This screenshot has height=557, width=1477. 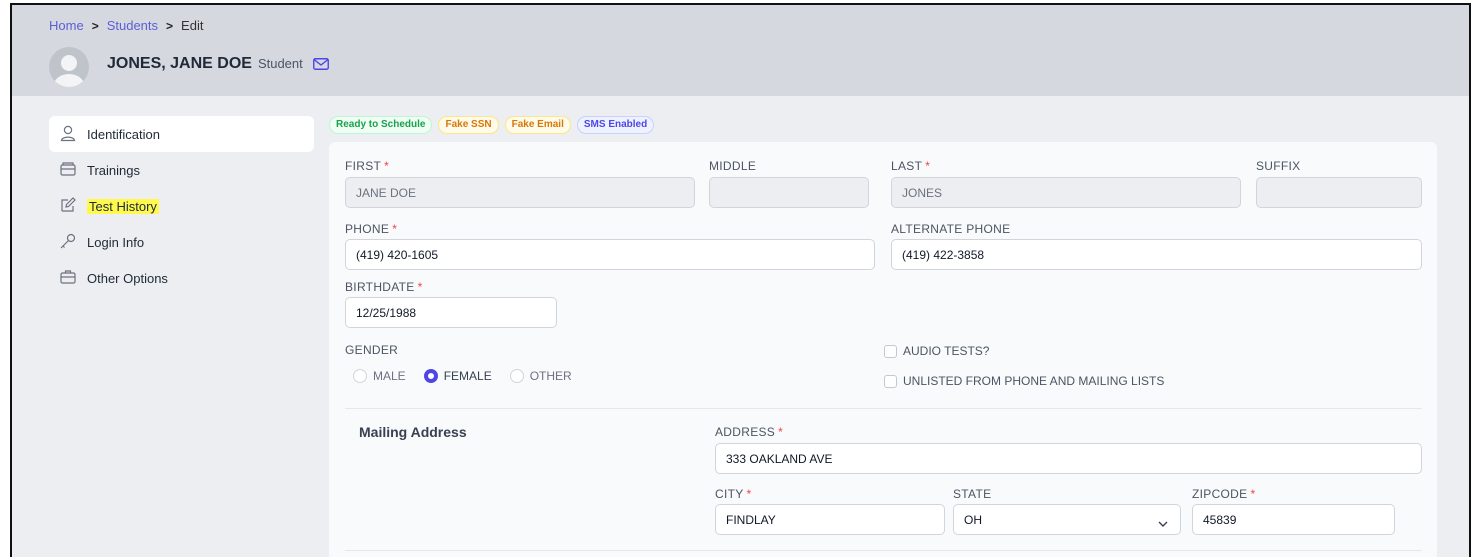 What do you see at coordinates (946, 351) in the screenshot?
I see `audio-tests-label: AUDIO TESTS?` at bounding box center [946, 351].